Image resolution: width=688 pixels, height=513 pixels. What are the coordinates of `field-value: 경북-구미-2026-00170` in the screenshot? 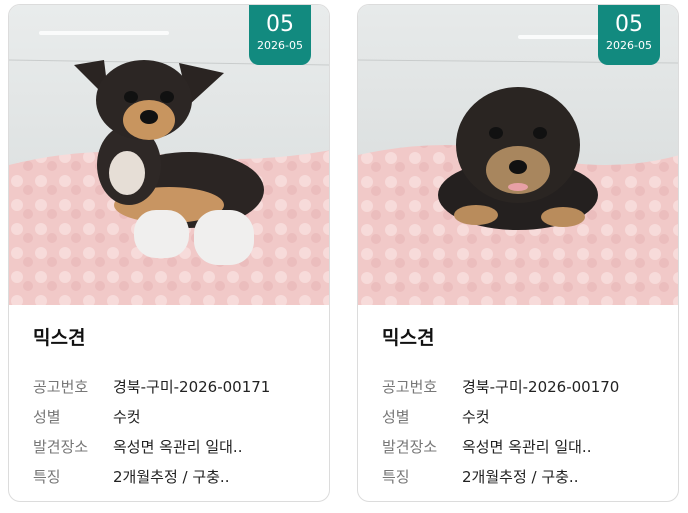 It's located at (541, 386).